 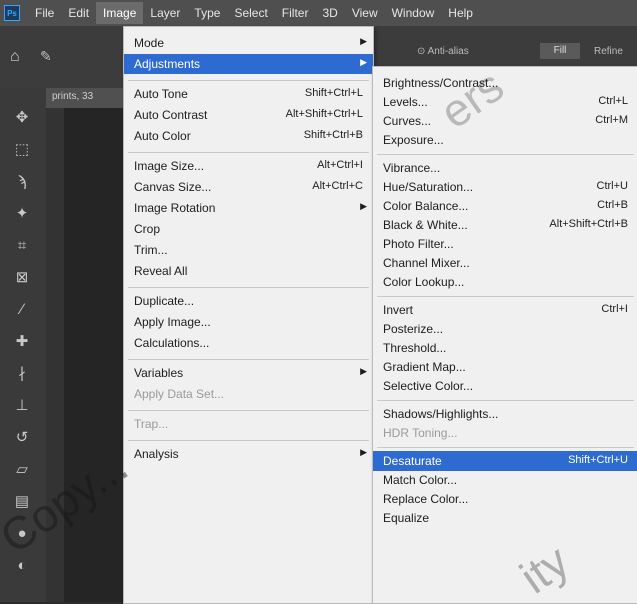 What do you see at coordinates (608, 51) in the screenshot?
I see `refine-option: Refine` at bounding box center [608, 51].